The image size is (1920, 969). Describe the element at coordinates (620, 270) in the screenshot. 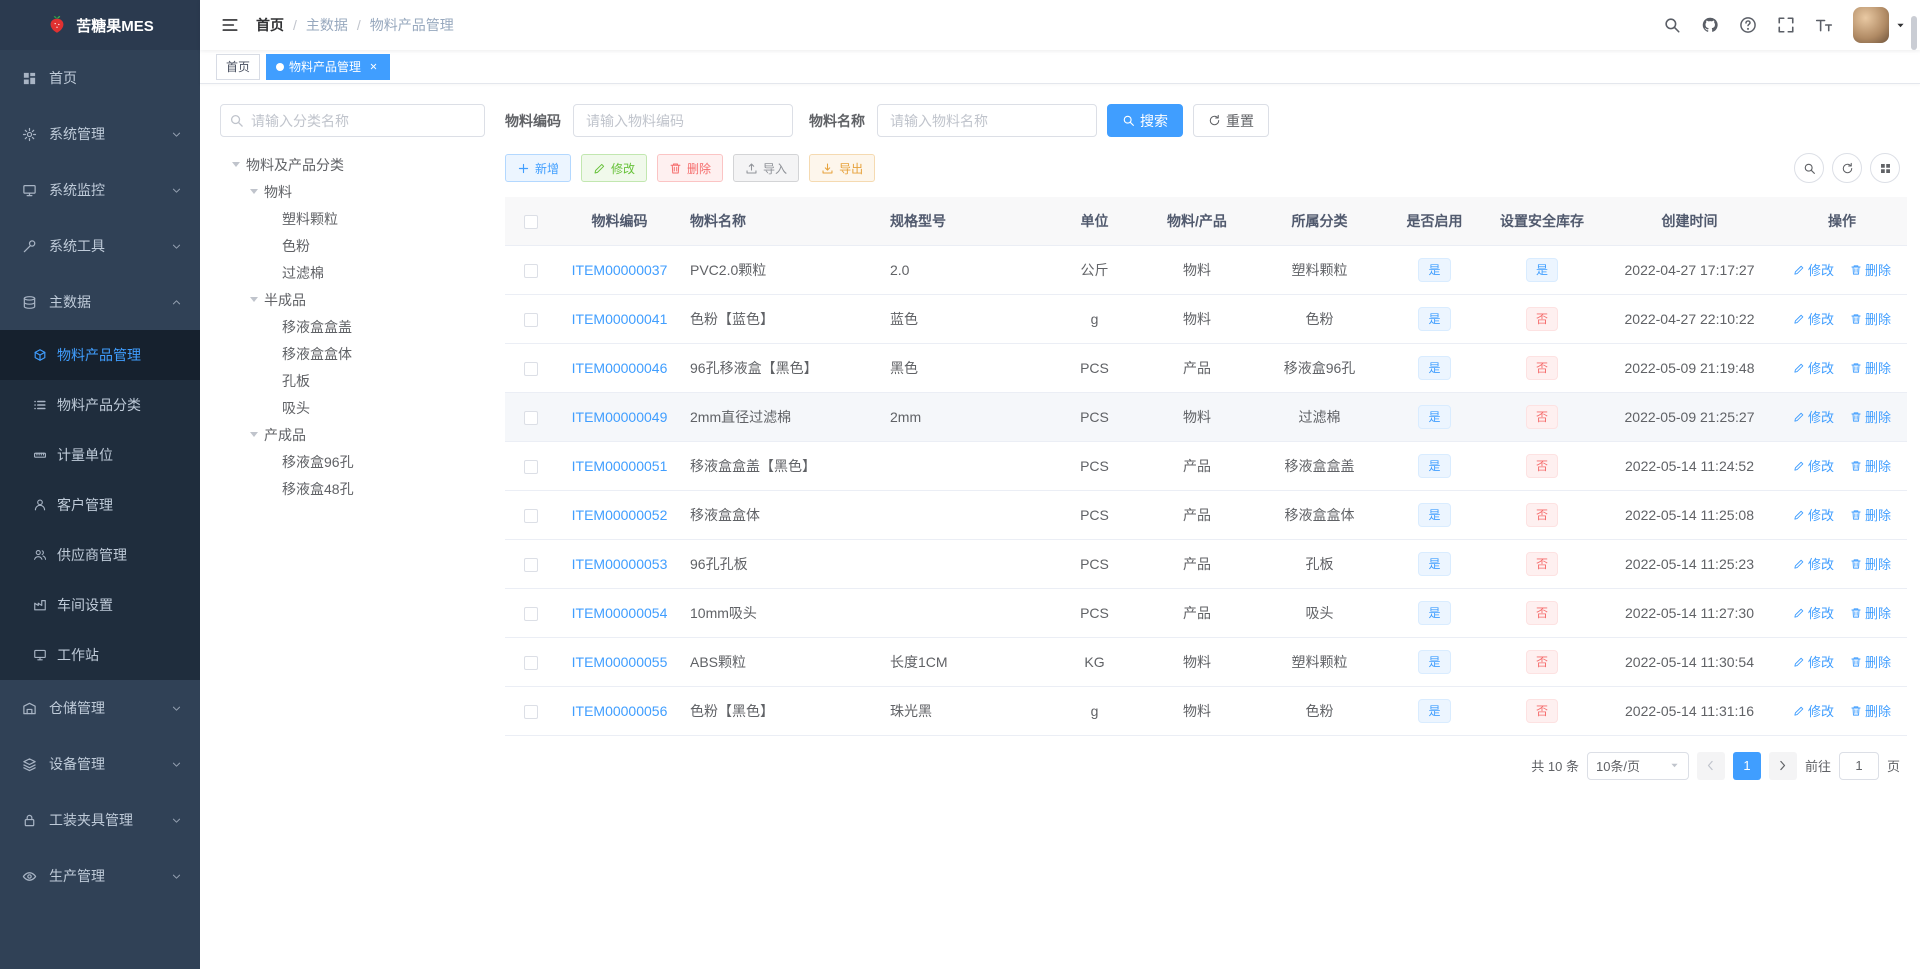

I see `material-code-link: ITEM00000037` at that location.